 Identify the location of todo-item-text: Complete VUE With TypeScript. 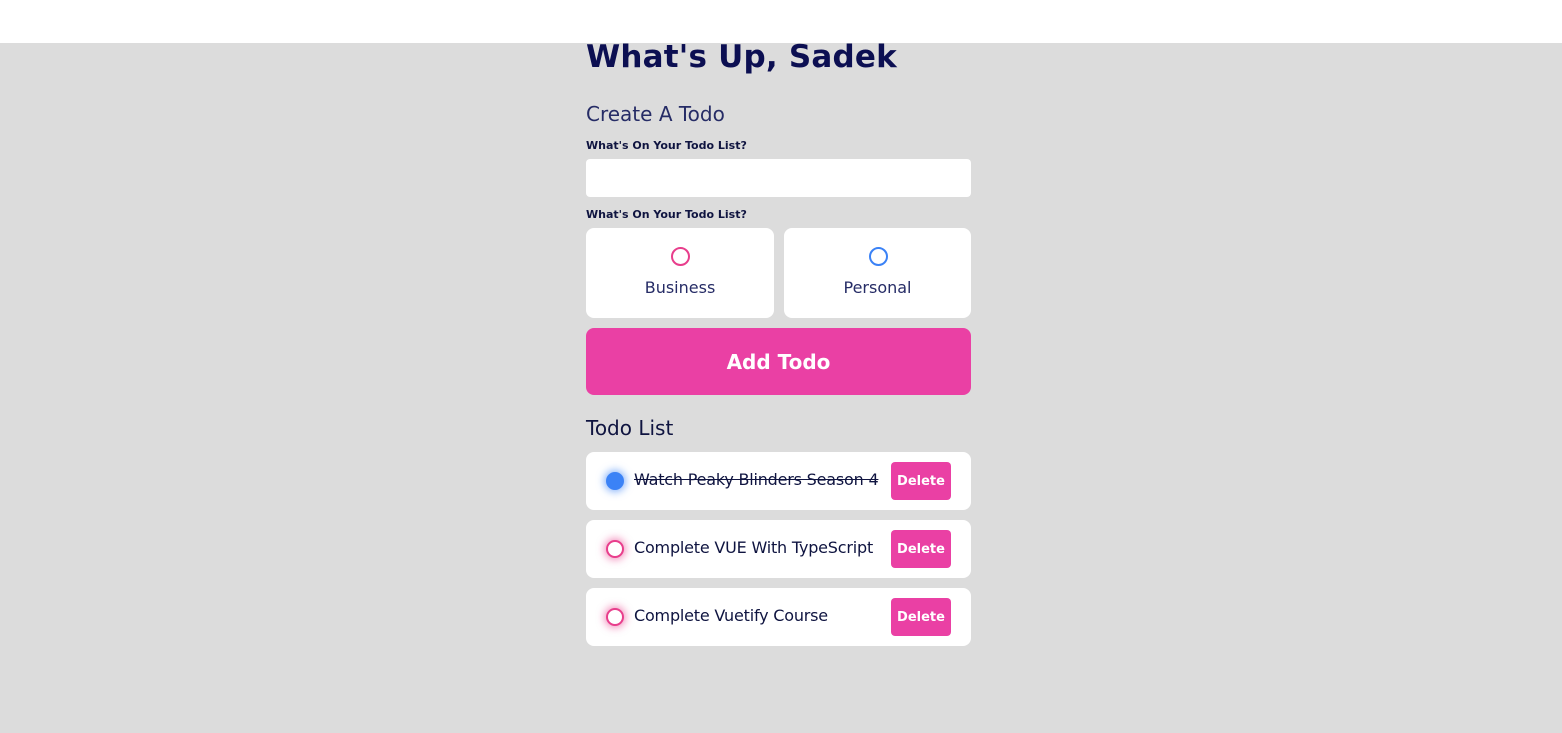
(762, 550).